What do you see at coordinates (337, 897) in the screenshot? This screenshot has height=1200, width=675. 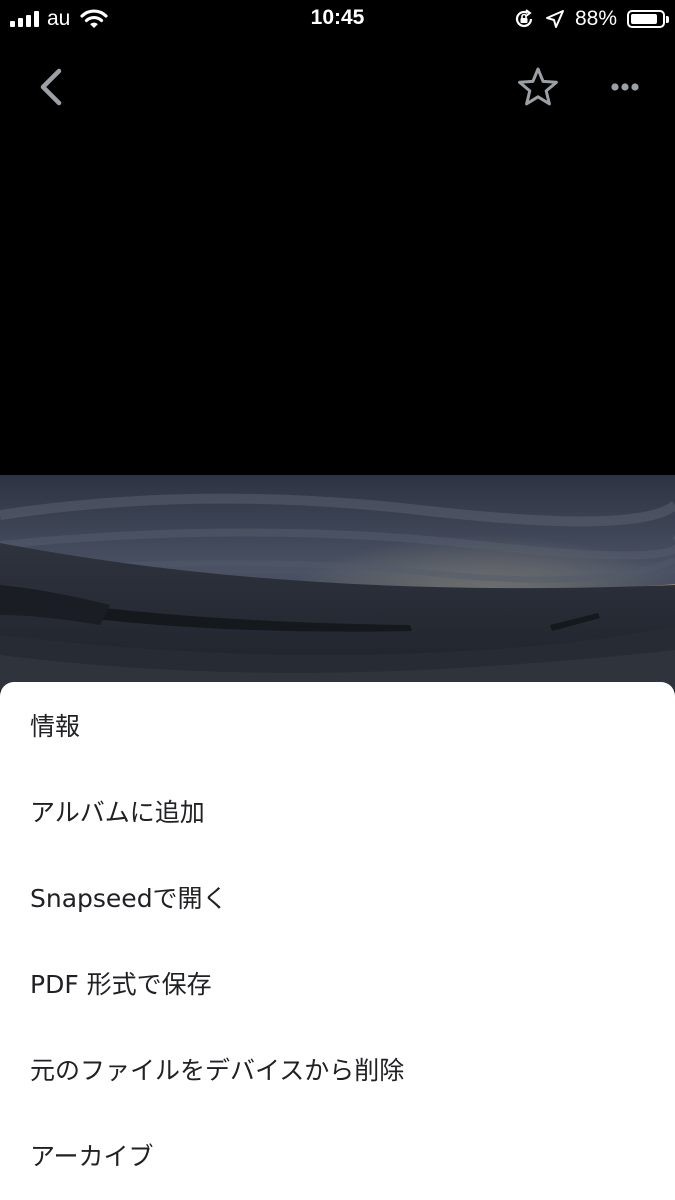 I see `menu-item-open-in-snapseed: Snapseedで開く` at bounding box center [337, 897].